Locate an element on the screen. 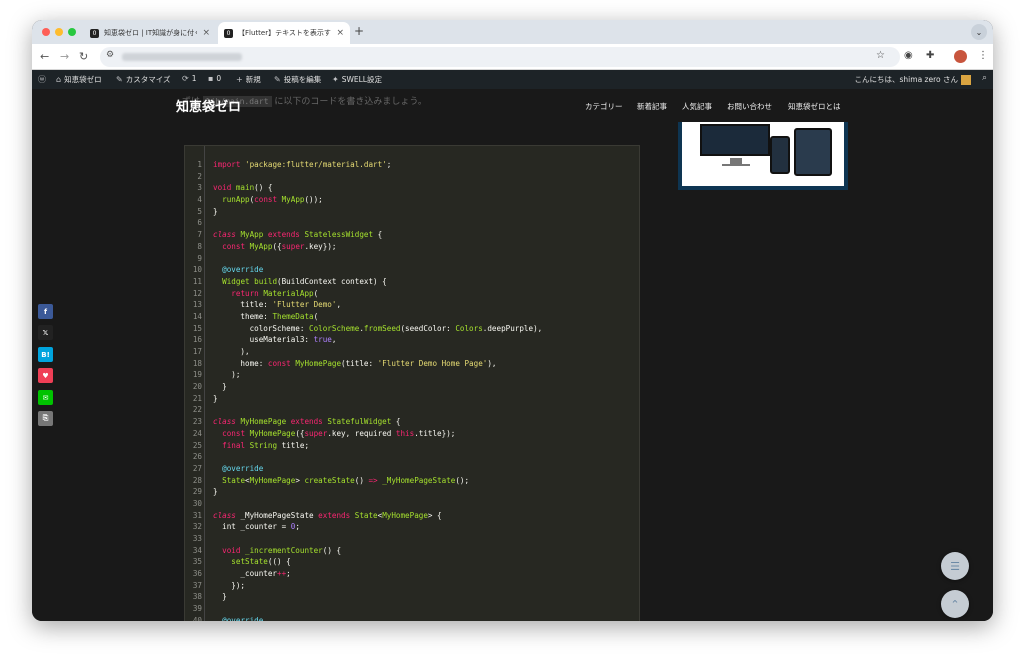  share-facebook-button: f is located at coordinates (45, 311).